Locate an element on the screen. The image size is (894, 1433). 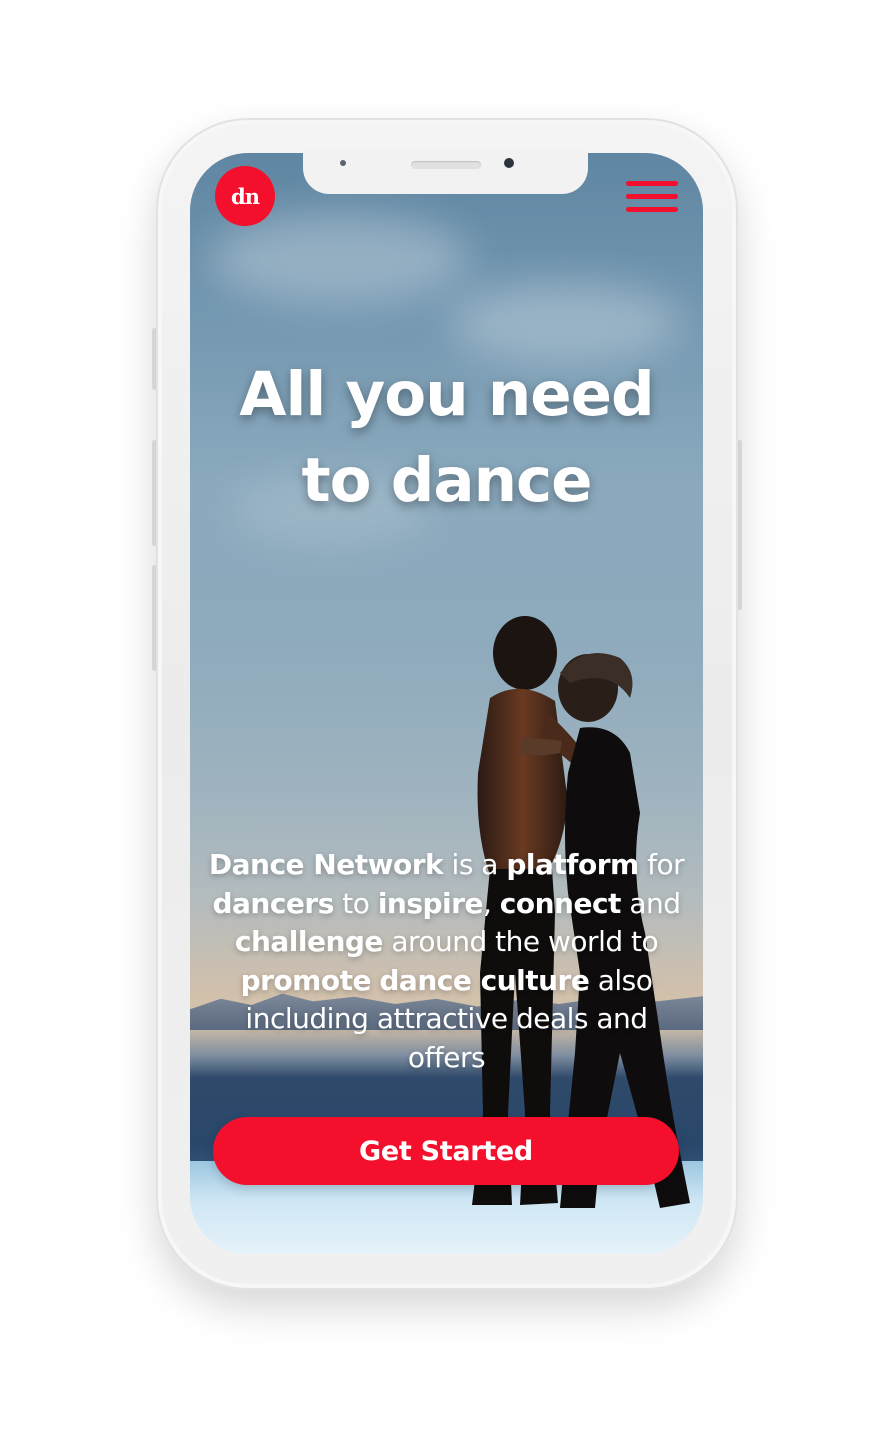
description-highlight: dance culture is located at coordinates (484, 980).